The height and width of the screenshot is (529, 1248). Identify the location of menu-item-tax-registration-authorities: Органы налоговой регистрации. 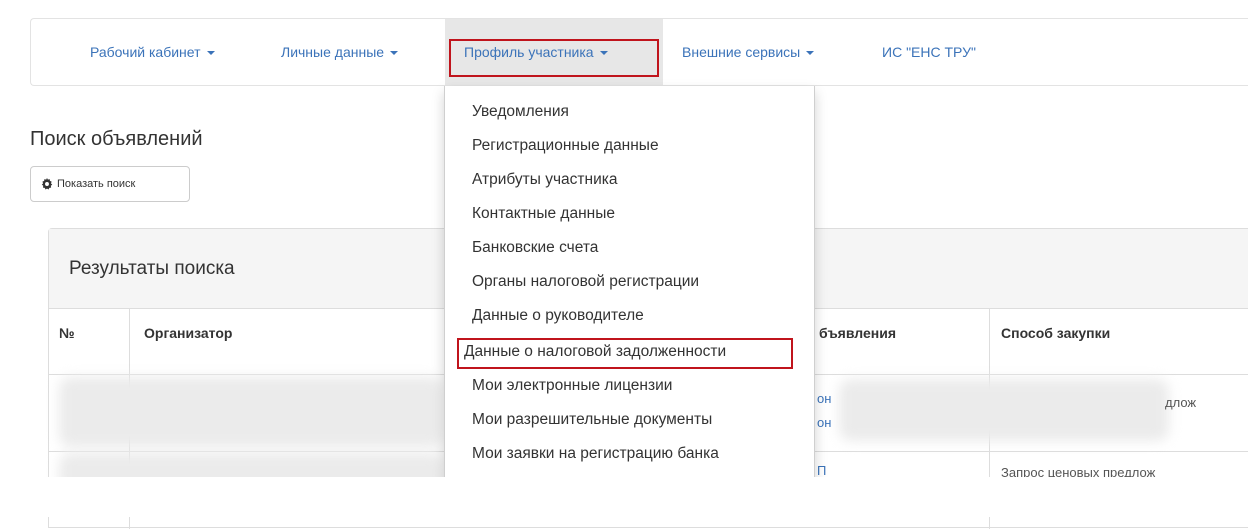
(585, 282).